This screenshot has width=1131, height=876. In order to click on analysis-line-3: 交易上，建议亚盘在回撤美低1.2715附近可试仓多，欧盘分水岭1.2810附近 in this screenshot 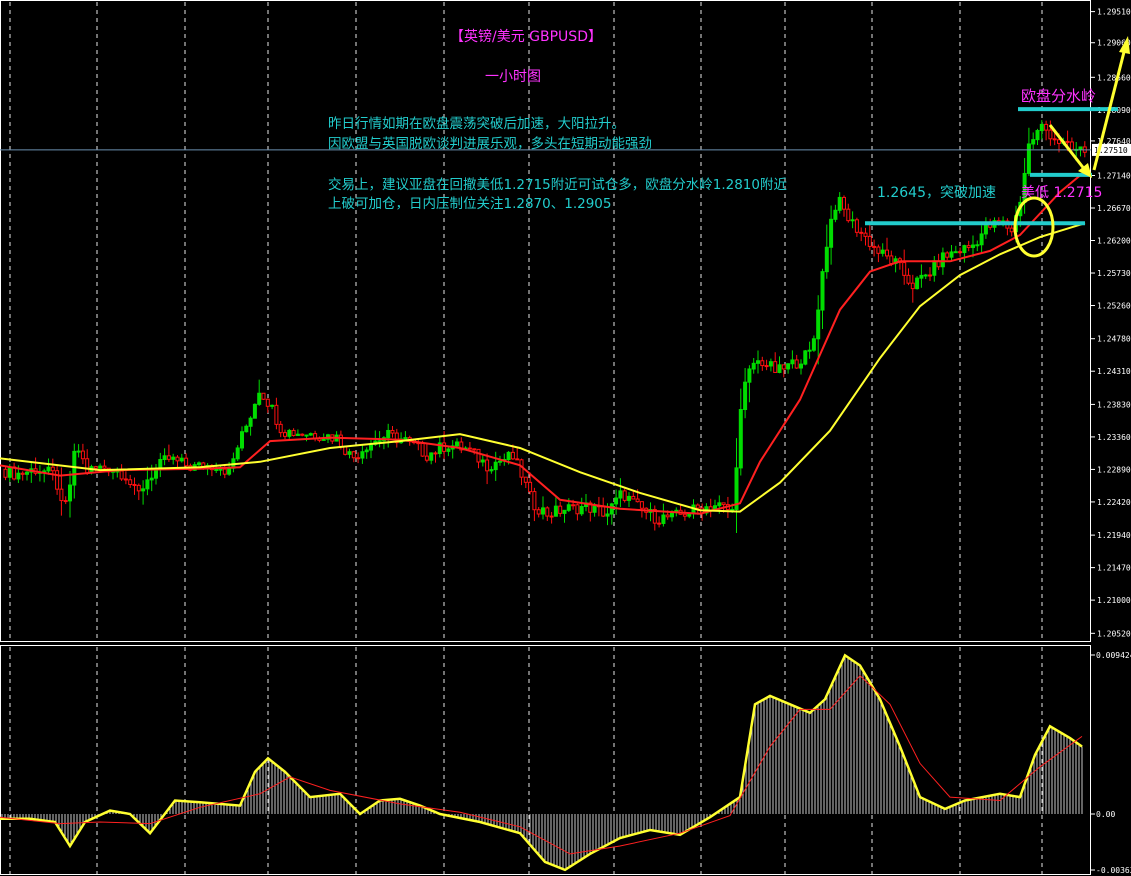, I will do `click(557, 184)`.